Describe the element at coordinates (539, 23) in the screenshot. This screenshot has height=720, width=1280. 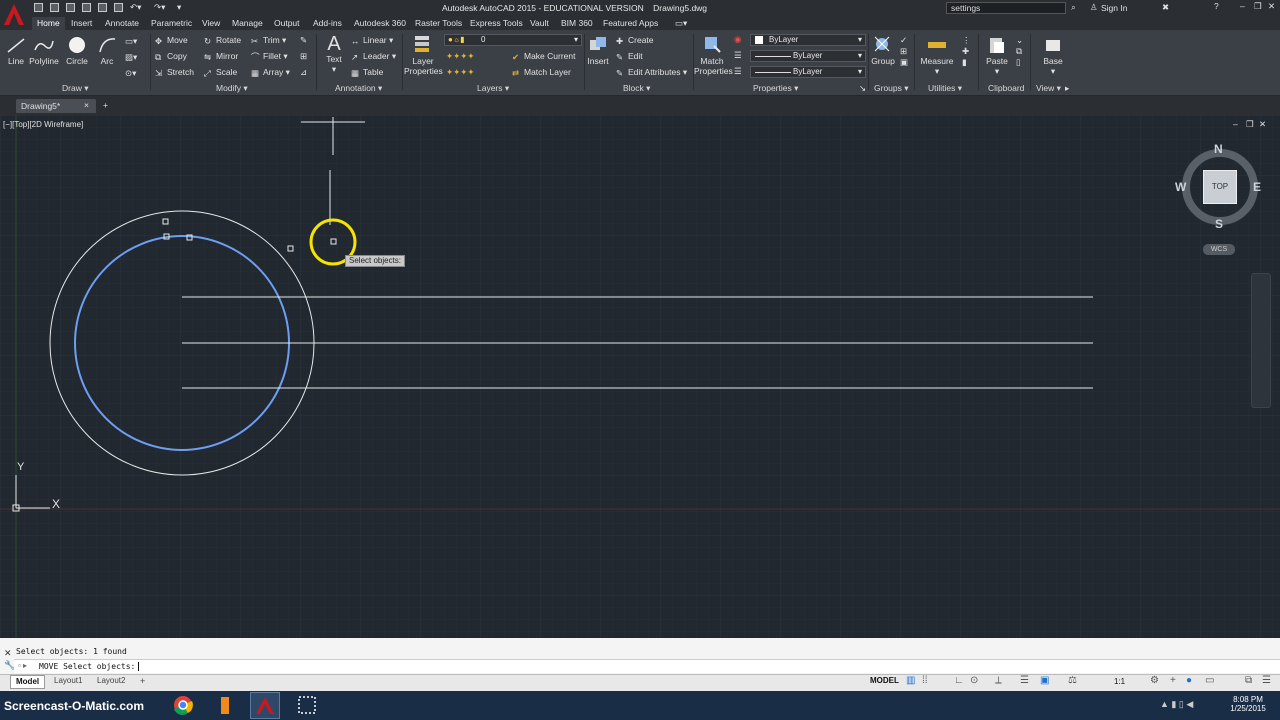
I see `tab-vault: Vault` at that location.